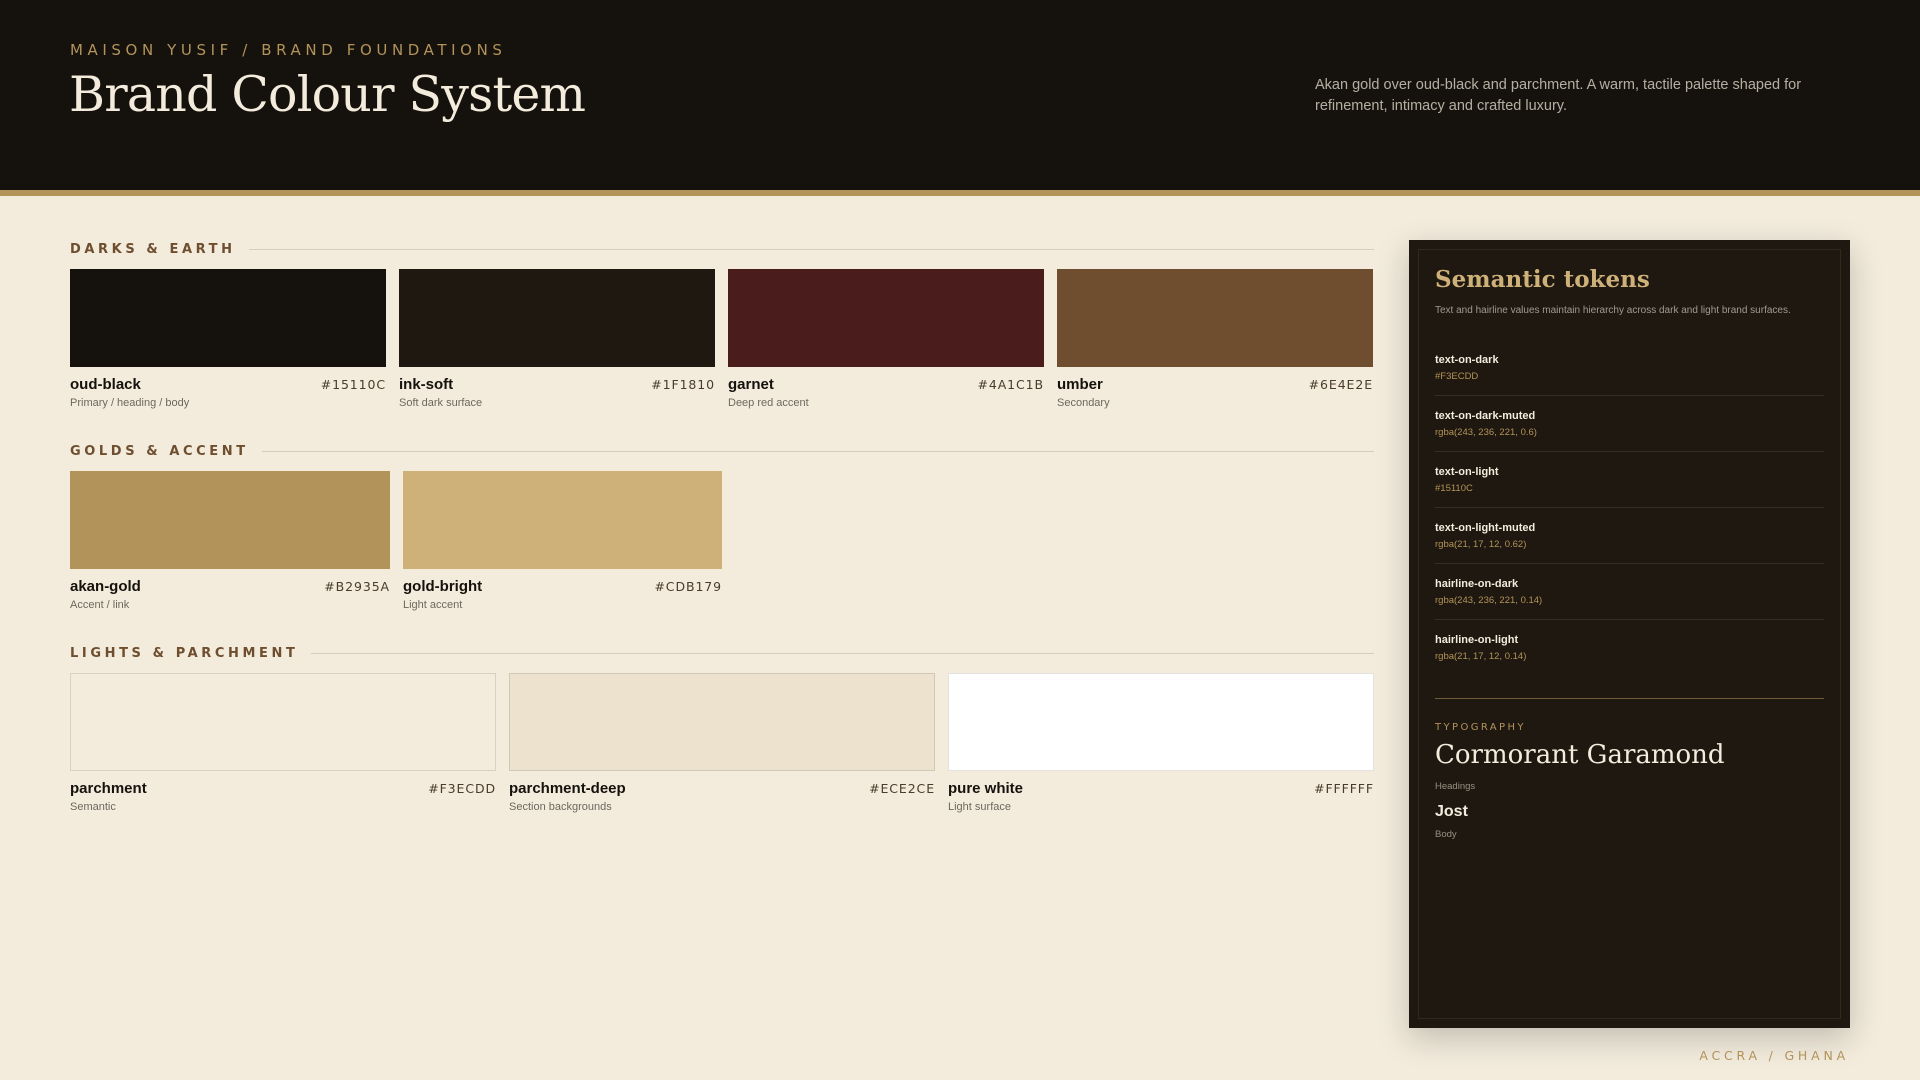  What do you see at coordinates (986, 788) in the screenshot?
I see `swatch-name: pure white` at bounding box center [986, 788].